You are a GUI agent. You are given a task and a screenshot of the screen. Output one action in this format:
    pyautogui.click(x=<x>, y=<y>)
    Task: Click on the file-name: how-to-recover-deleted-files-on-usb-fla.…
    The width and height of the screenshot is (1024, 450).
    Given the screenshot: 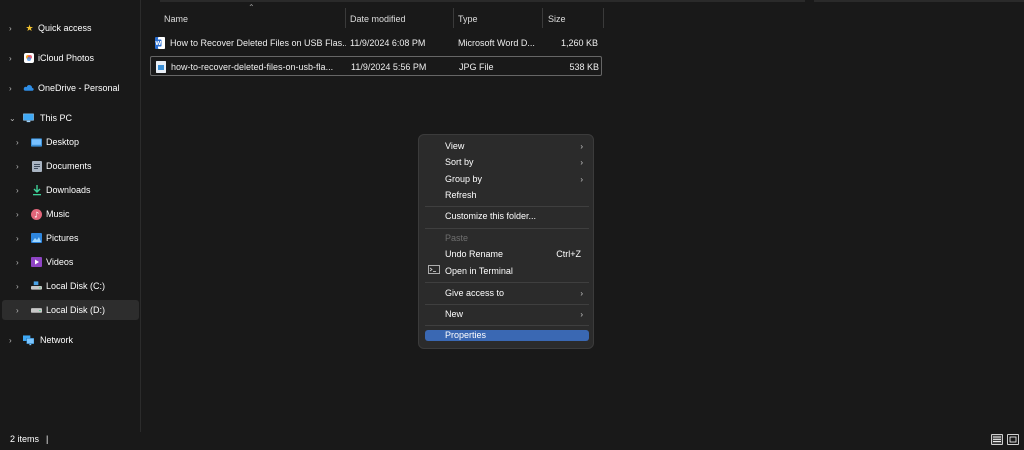 What is the action you would take?
    pyautogui.click(x=252, y=67)
    